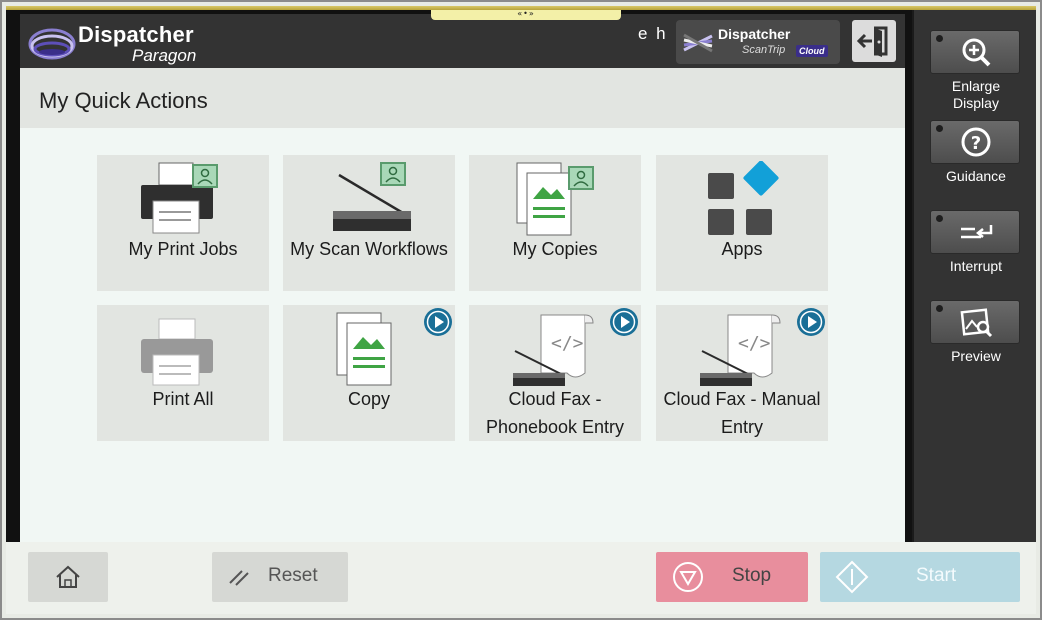 This screenshot has width=1042, height=620. I want to click on help-icon: ?, so click(976, 142).